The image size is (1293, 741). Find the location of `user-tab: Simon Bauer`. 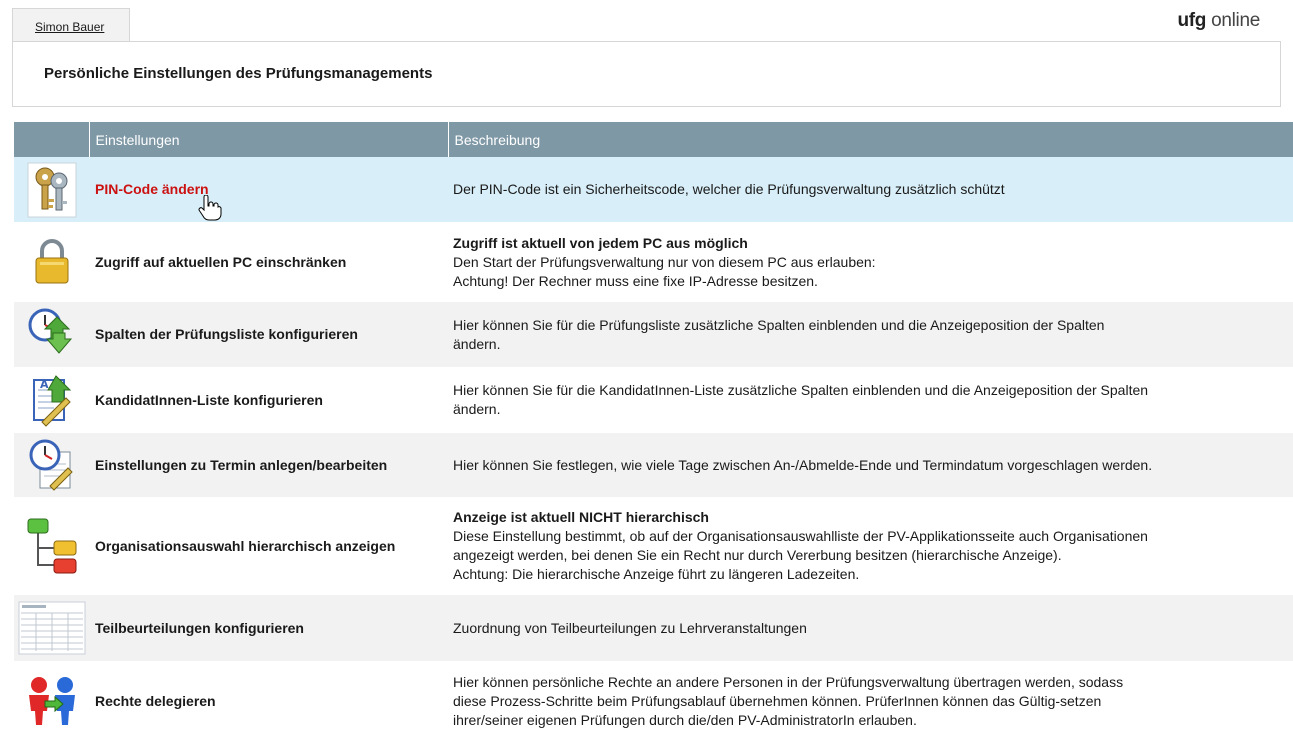

user-tab: Simon Bauer is located at coordinates (71, 24).